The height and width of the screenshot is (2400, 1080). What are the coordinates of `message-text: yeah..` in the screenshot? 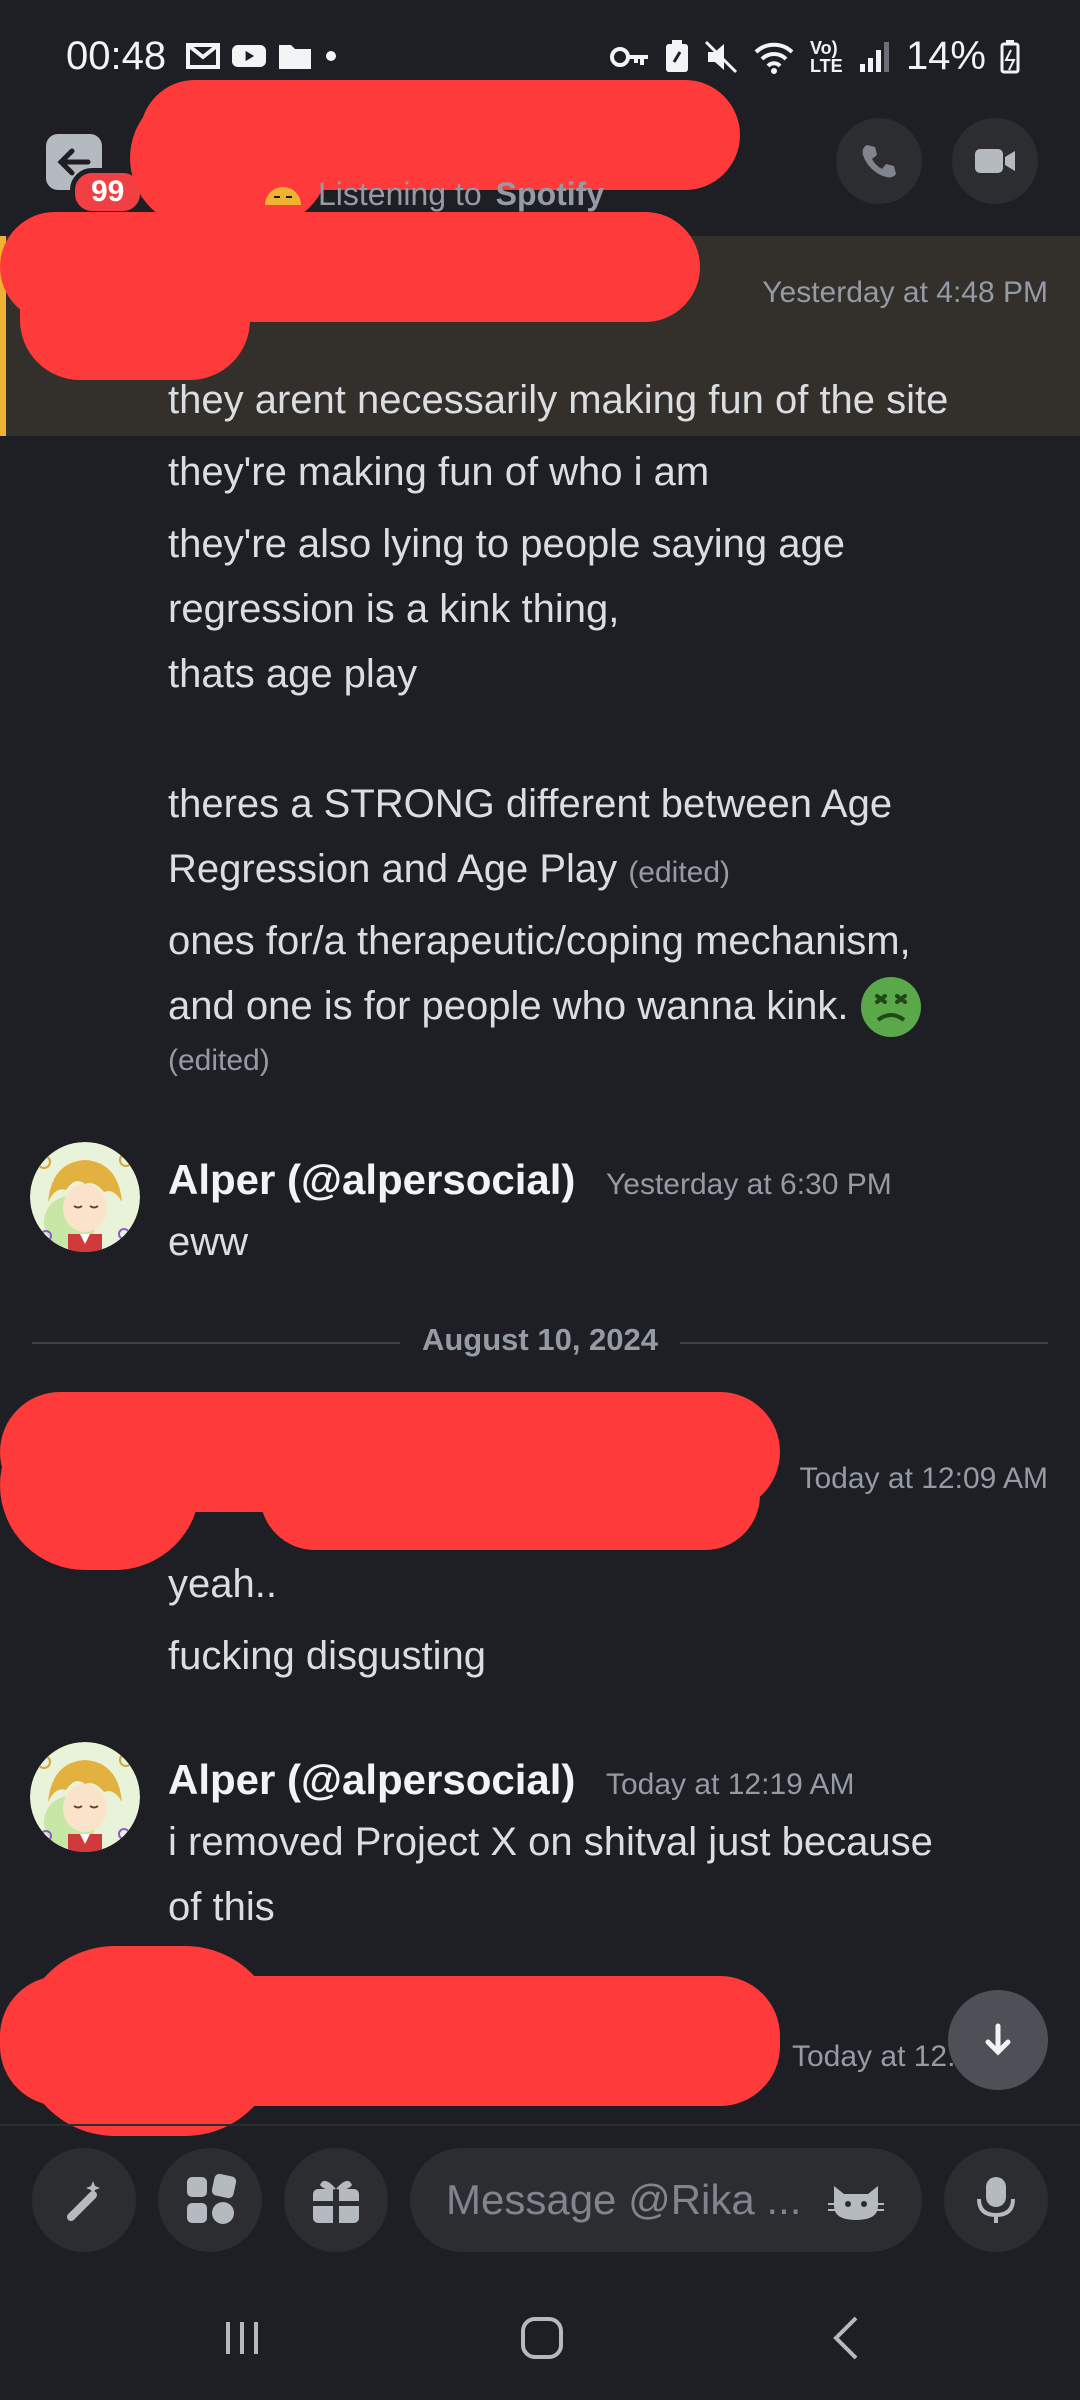 It's located at (222, 1584).